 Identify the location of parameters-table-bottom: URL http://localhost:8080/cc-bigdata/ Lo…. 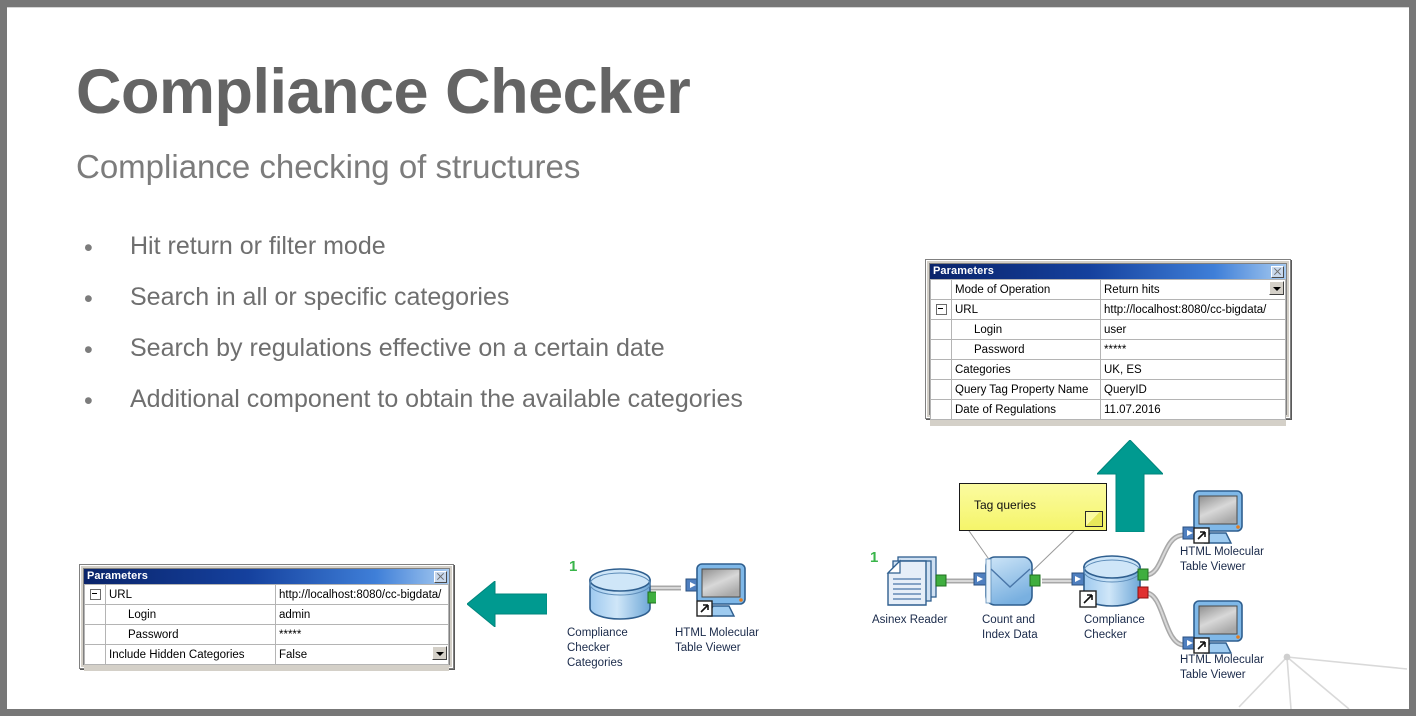
(266, 624).